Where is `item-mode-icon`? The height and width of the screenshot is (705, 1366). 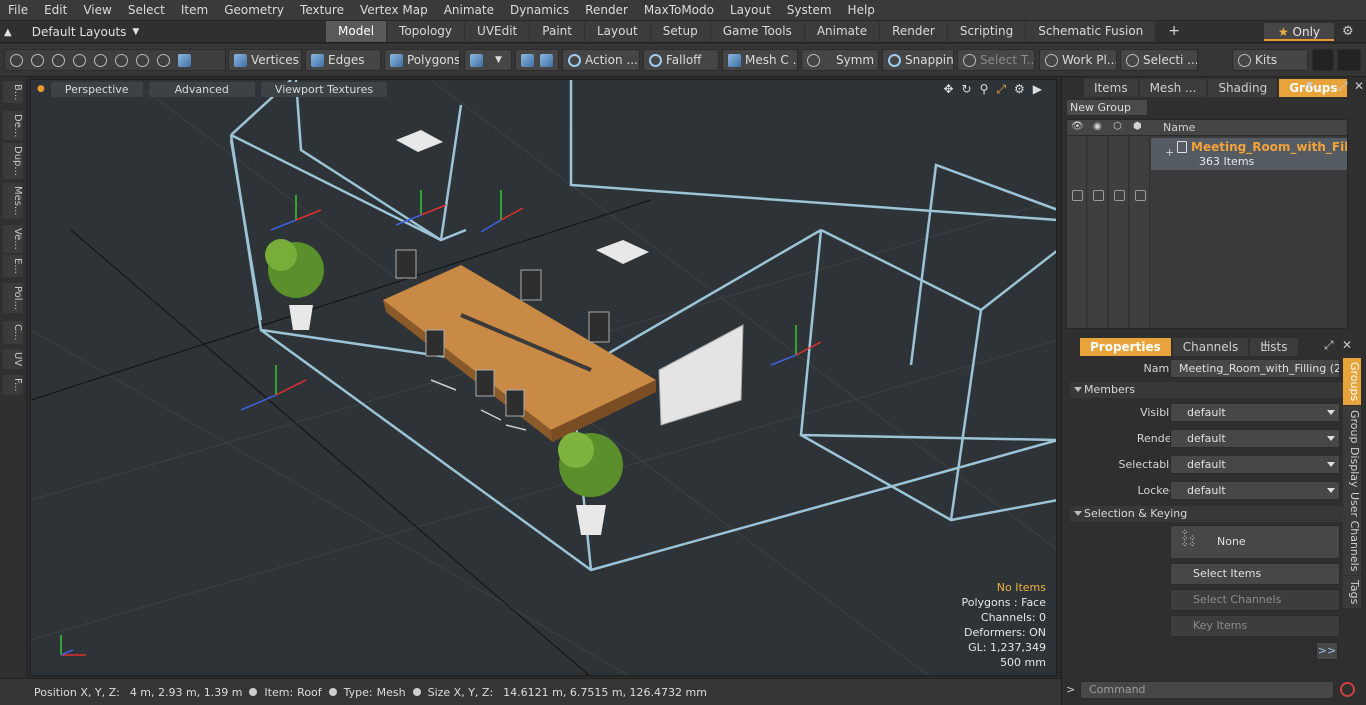
item-mode-icon is located at coordinates (184, 60).